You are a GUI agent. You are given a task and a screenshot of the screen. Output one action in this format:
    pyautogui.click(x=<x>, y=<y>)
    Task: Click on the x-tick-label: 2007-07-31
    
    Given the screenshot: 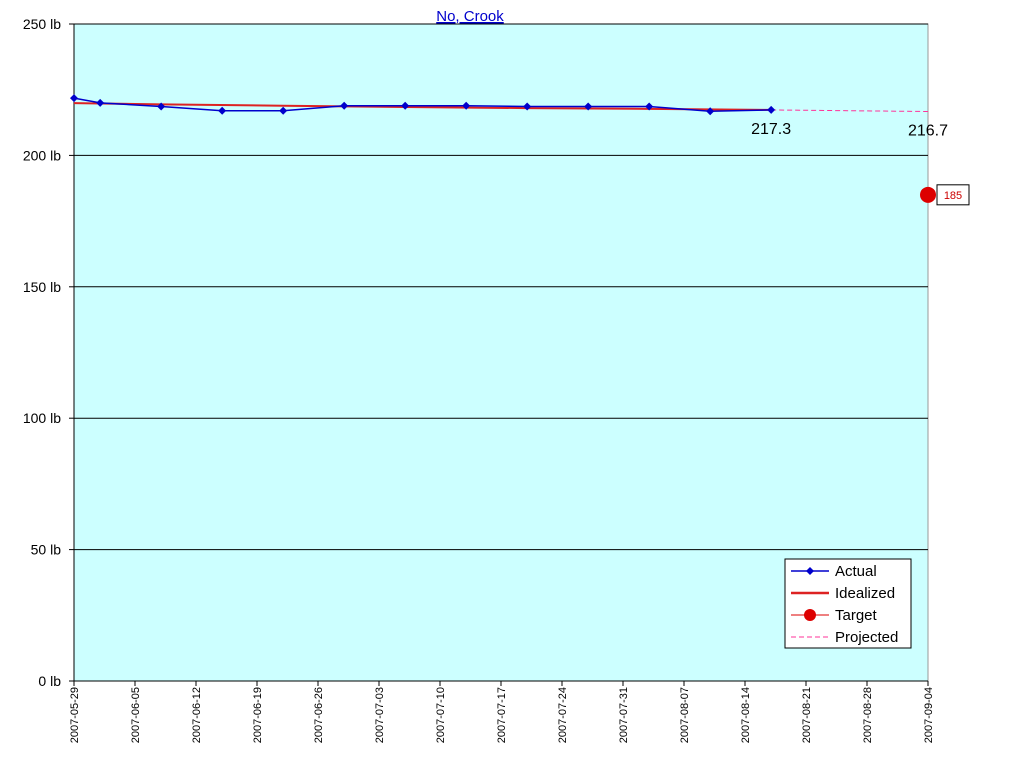 What is the action you would take?
    pyautogui.click(x=624, y=715)
    